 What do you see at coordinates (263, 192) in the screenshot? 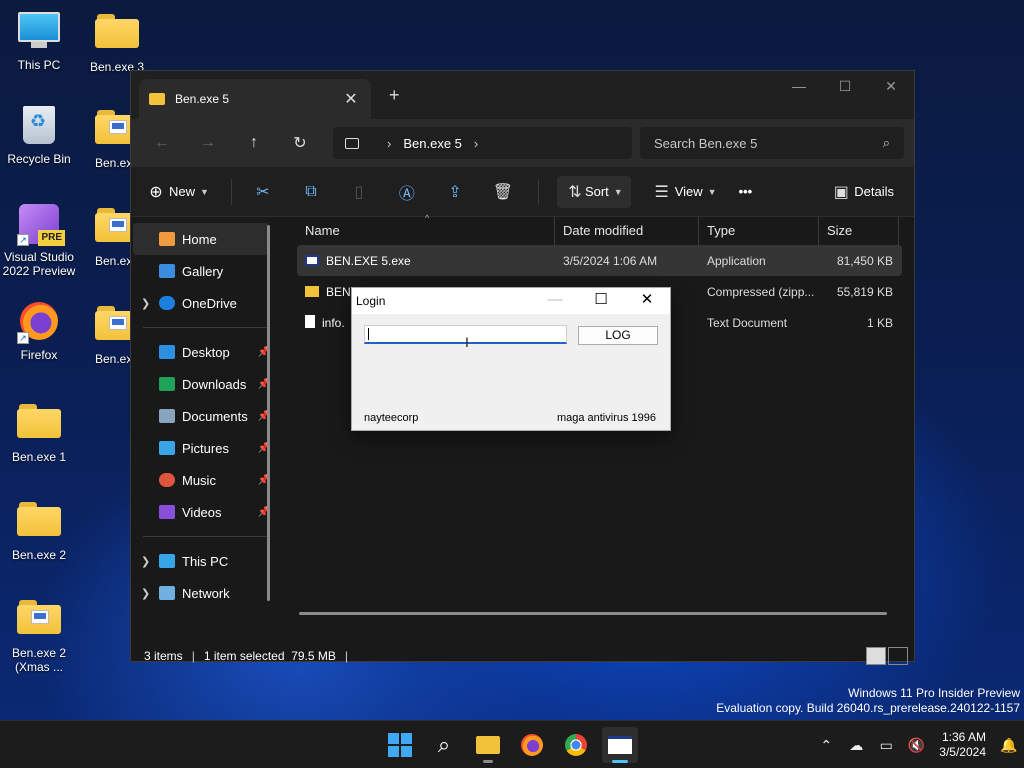
I see `cut-button: ✂` at bounding box center [263, 192].